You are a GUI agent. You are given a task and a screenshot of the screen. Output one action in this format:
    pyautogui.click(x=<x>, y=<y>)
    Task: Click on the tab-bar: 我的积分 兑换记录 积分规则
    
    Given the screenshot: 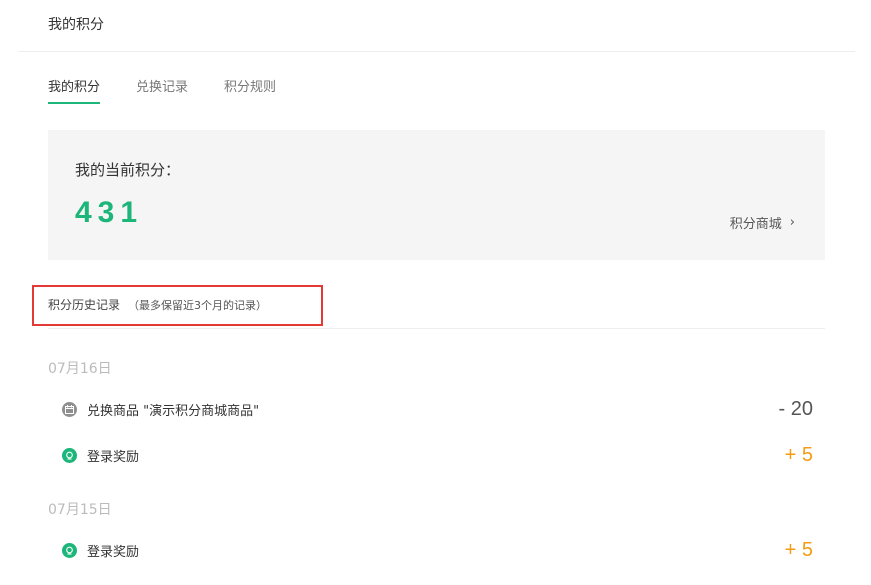 What is the action you would take?
    pyautogui.click(x=162, y=90)
    